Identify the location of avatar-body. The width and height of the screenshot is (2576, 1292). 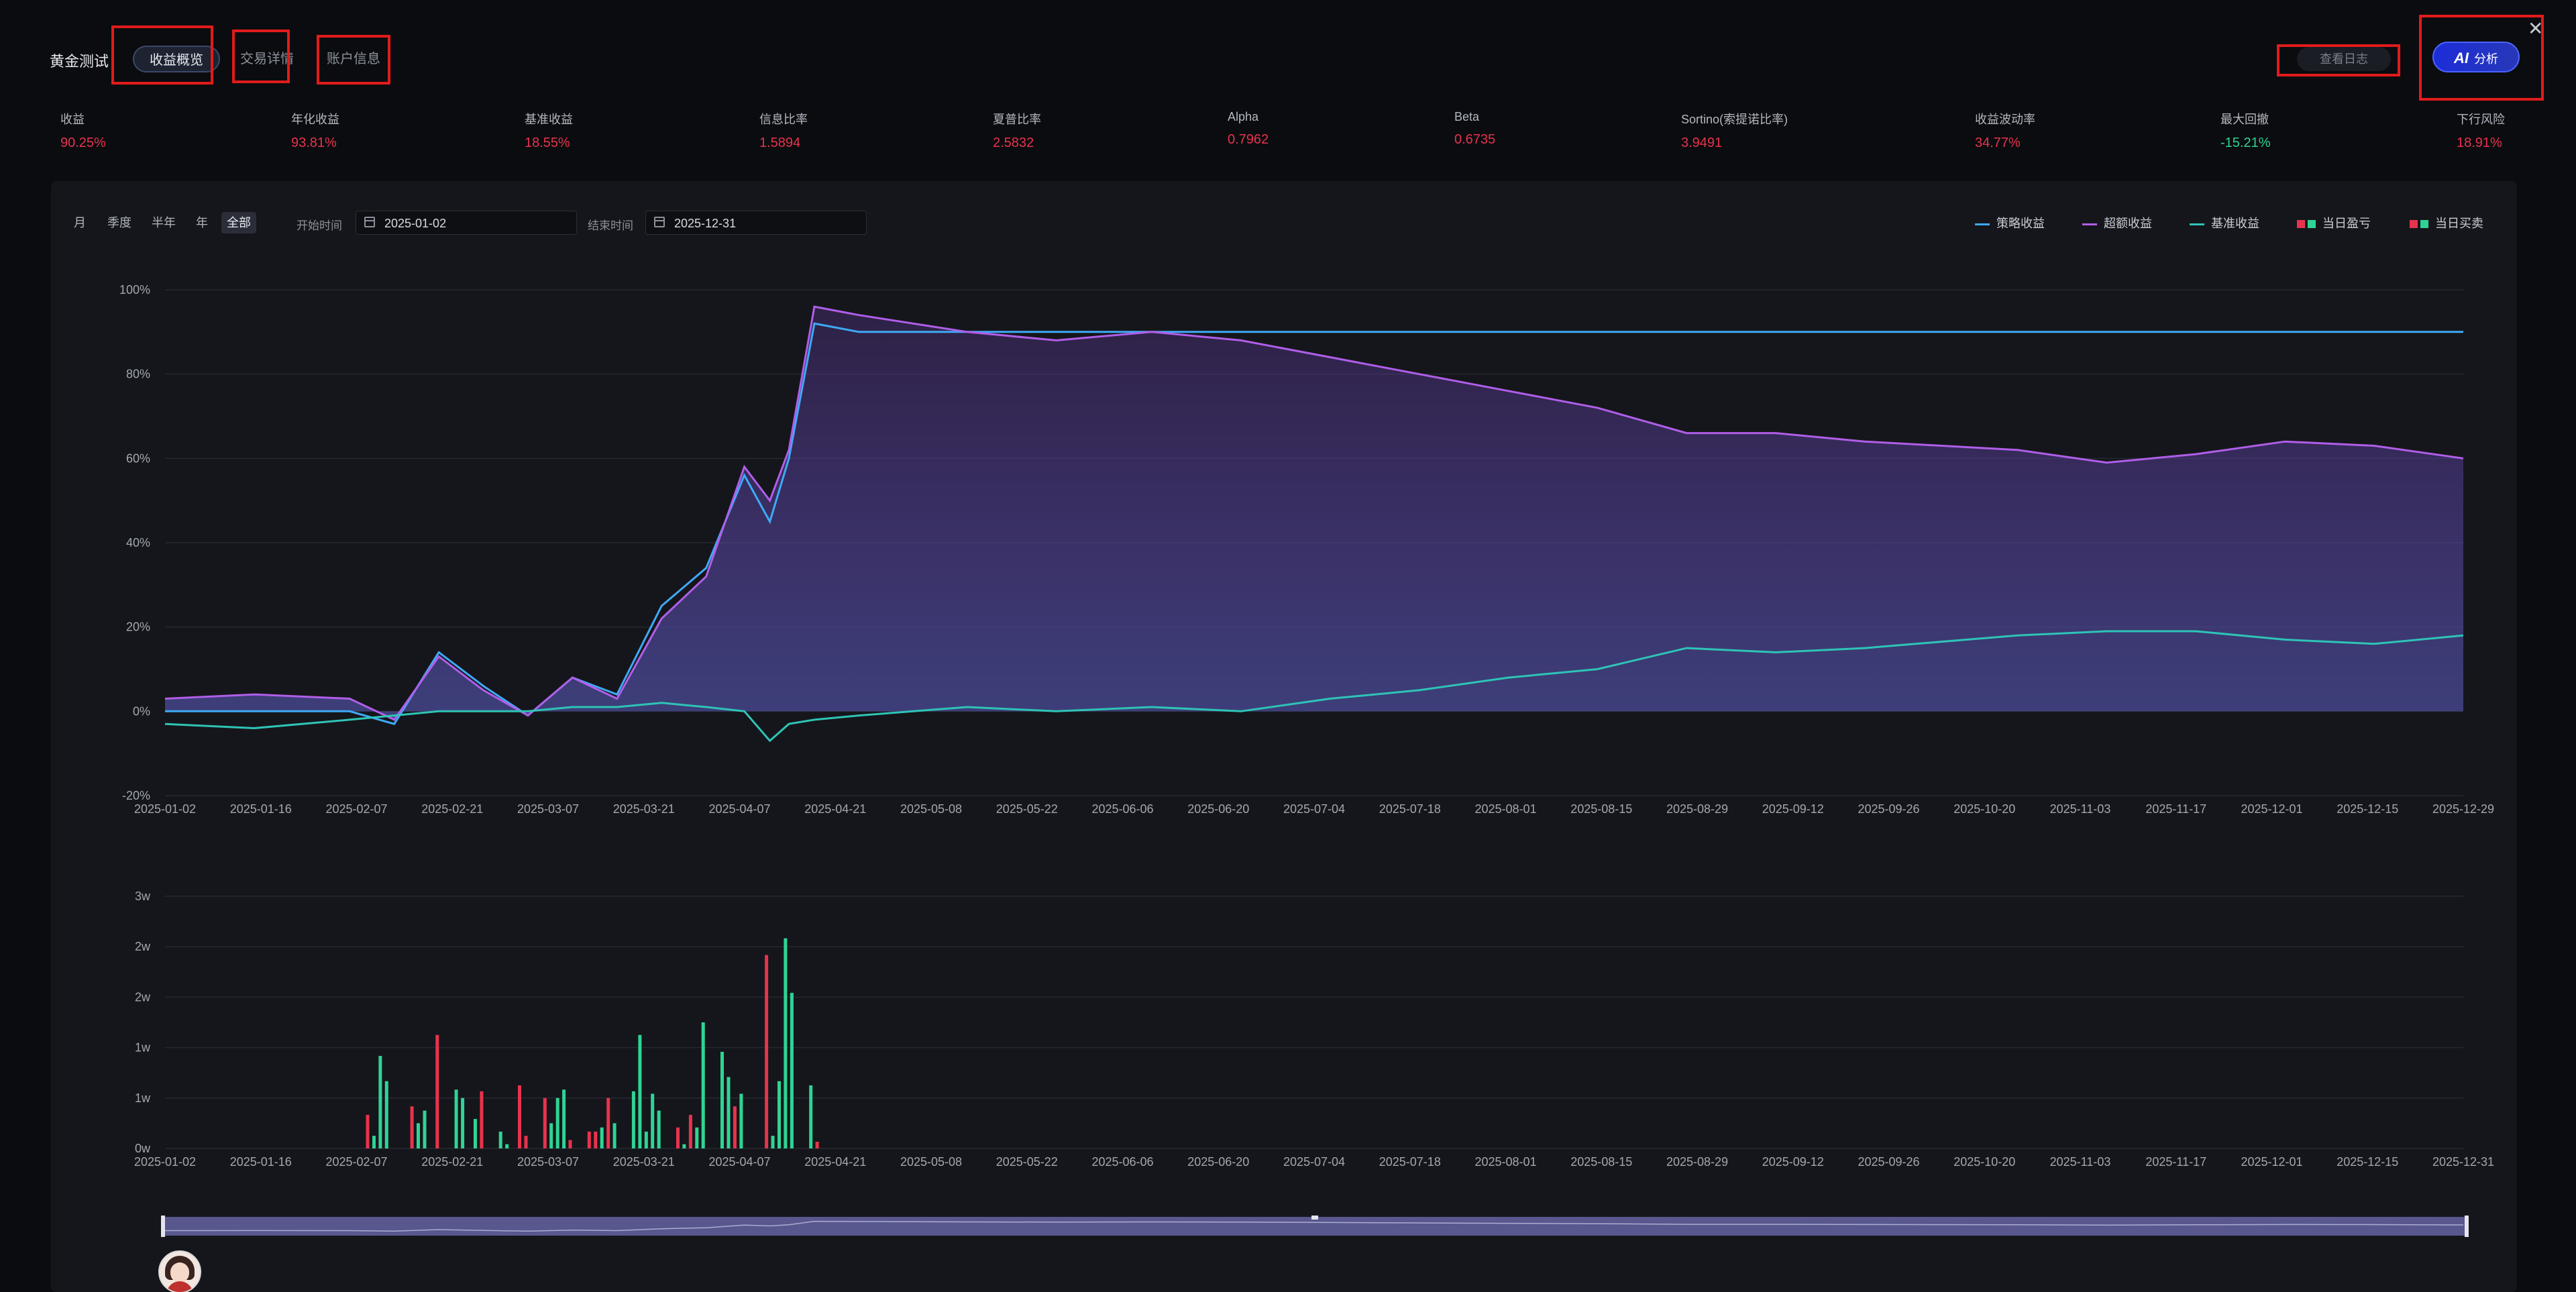
(179, 1286).